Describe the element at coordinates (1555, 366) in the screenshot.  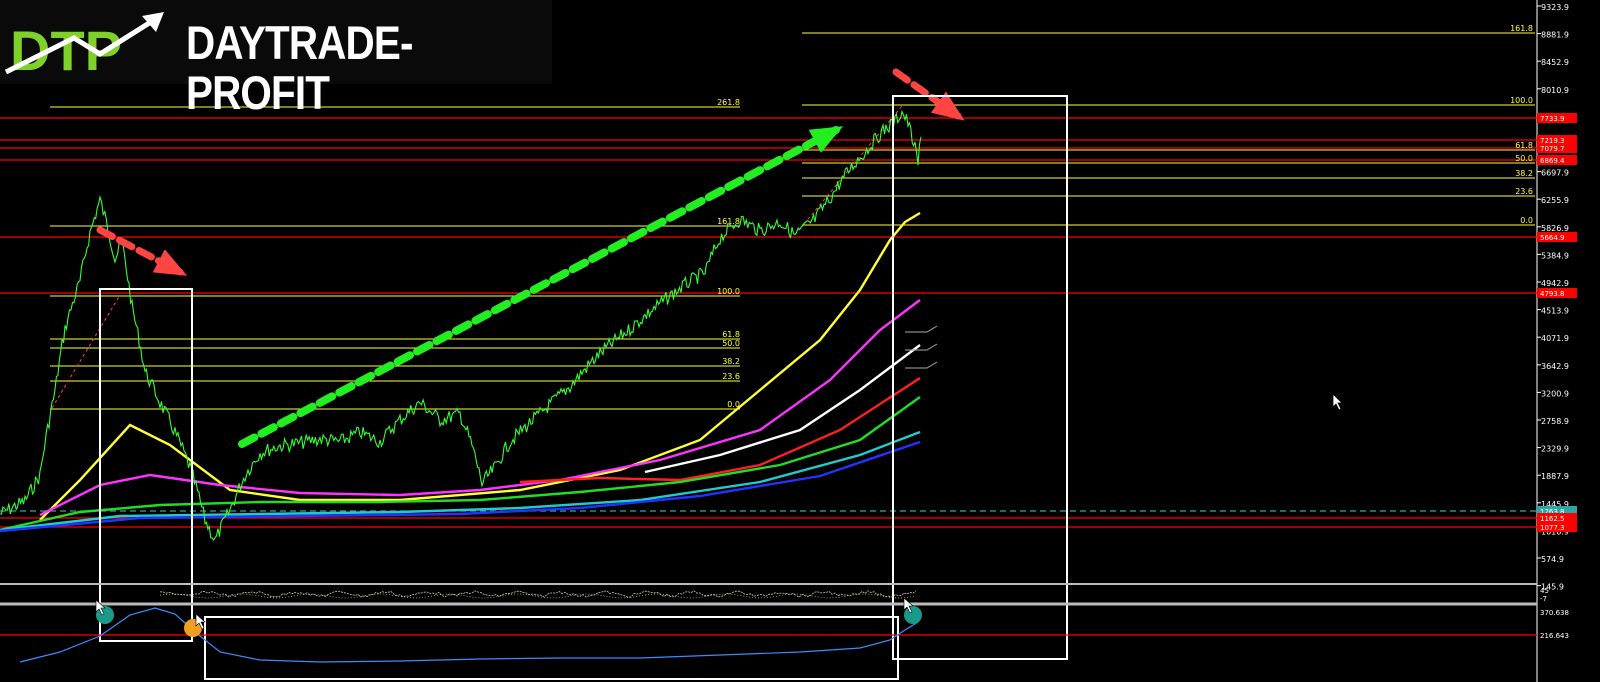
I see `price-tick-label: 3642.9` at that location.